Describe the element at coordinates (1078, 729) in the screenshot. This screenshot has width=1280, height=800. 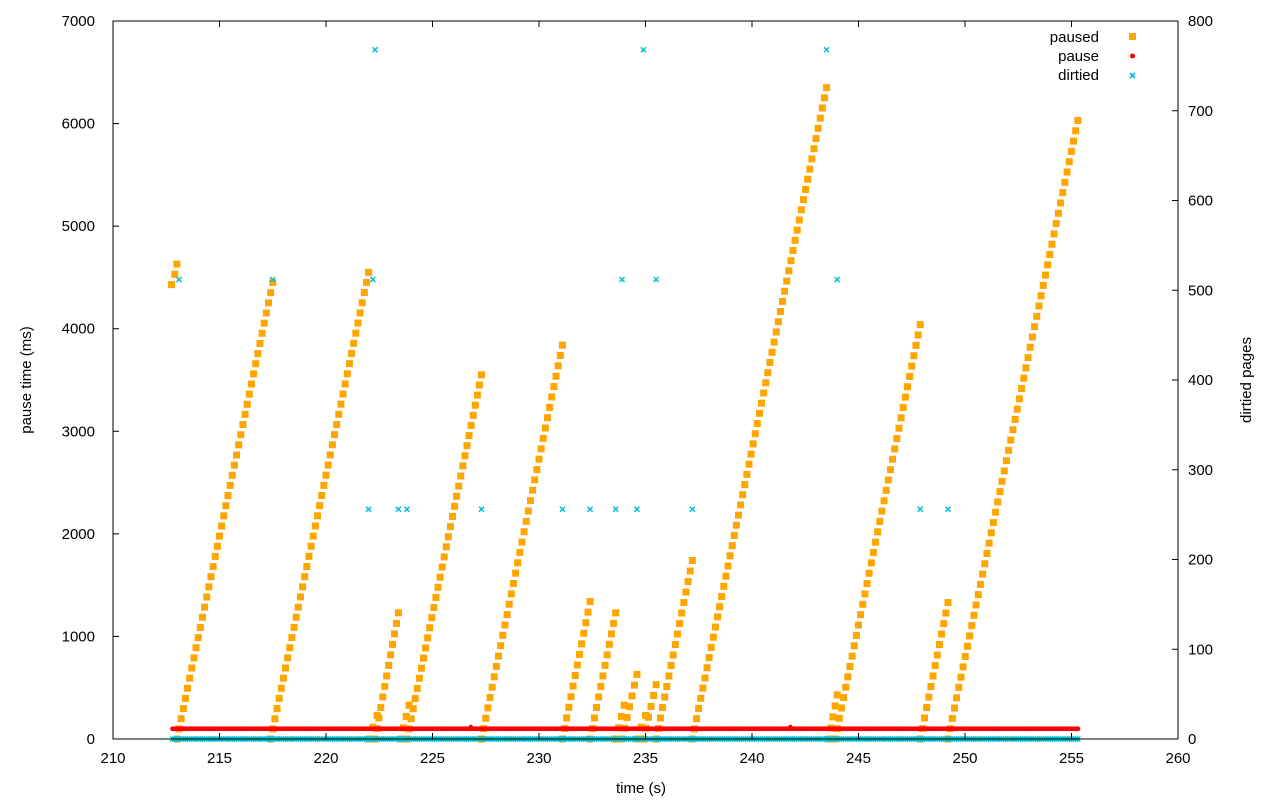
I see `pause-point` at that location.